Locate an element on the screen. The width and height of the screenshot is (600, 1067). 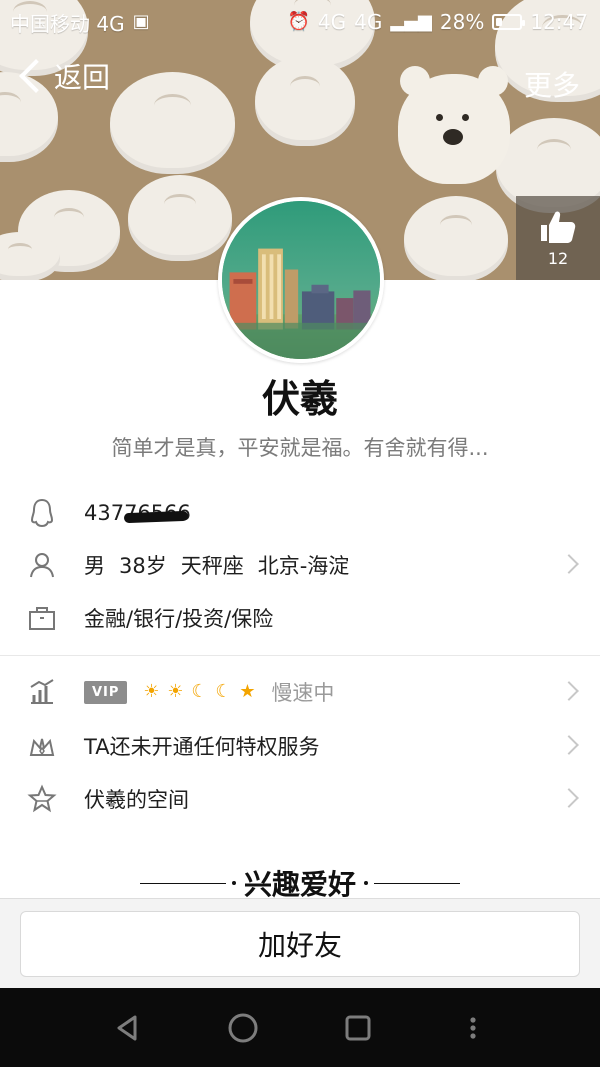
gender-text: 男 is located at coordinates (94, 566).